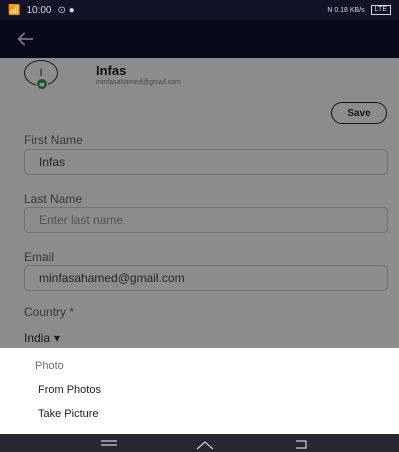 This screenshot has height=452, width=399. I want to click on profile-email: minfasahamed@gmail.com, so click(138, 82).